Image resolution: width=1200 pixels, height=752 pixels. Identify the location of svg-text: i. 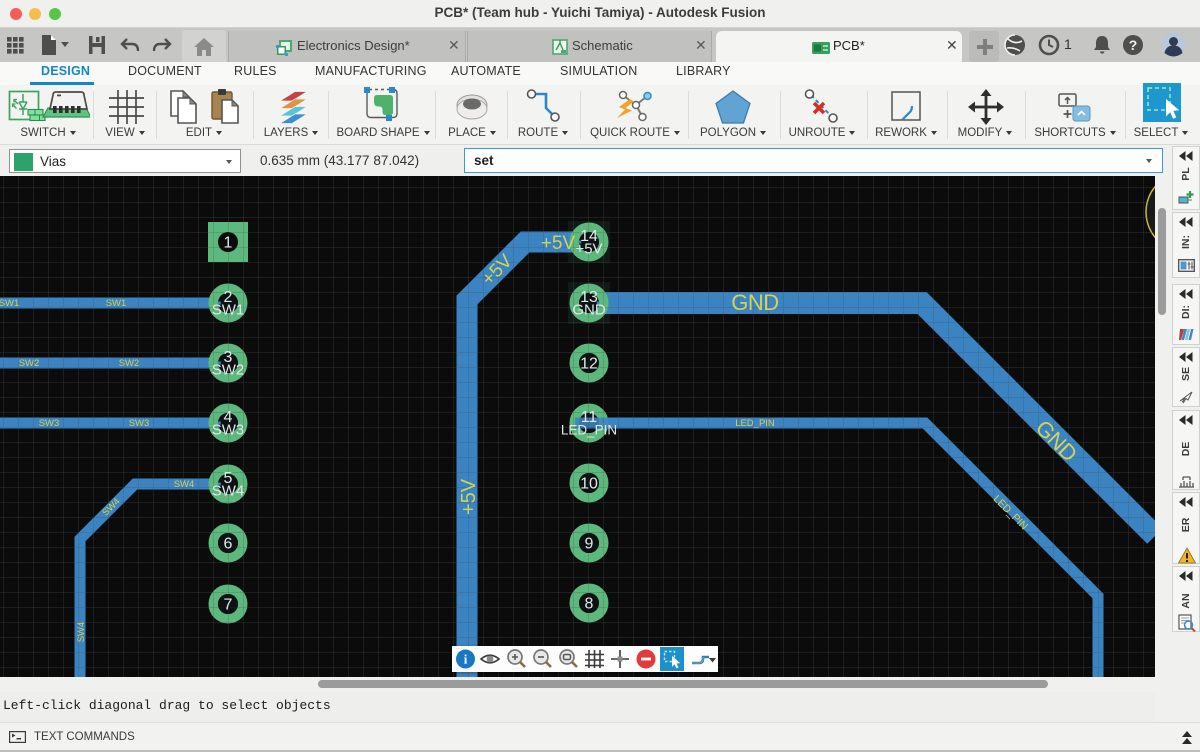
(466, 659).